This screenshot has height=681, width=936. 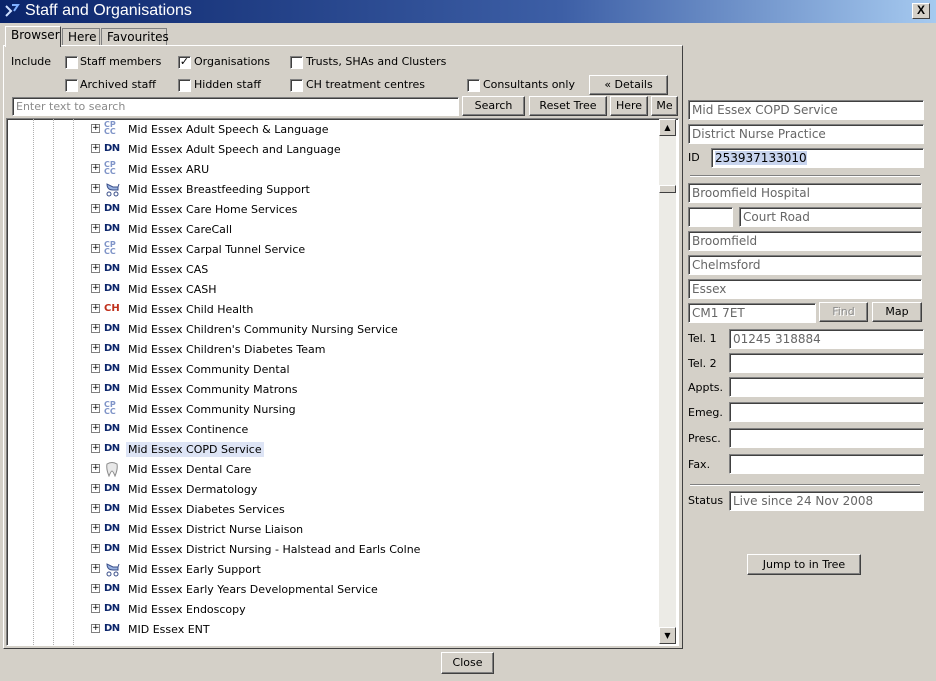 I want to click on tree-item: + DN Mid Essex Continence, so click(x=371, y=429).